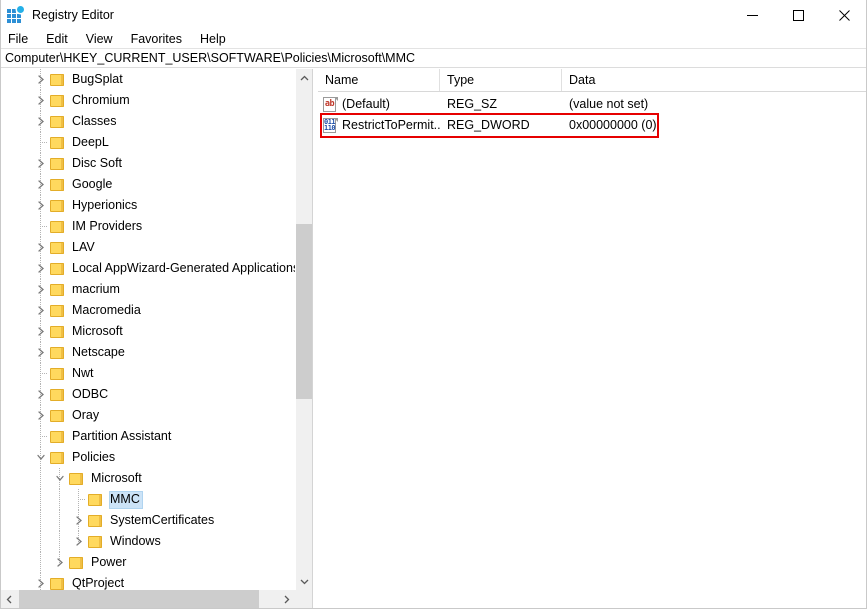 The height and width of the screenshot is (609, 867). I want to click on tree-vertical-scrollbar, so click(303, 329).